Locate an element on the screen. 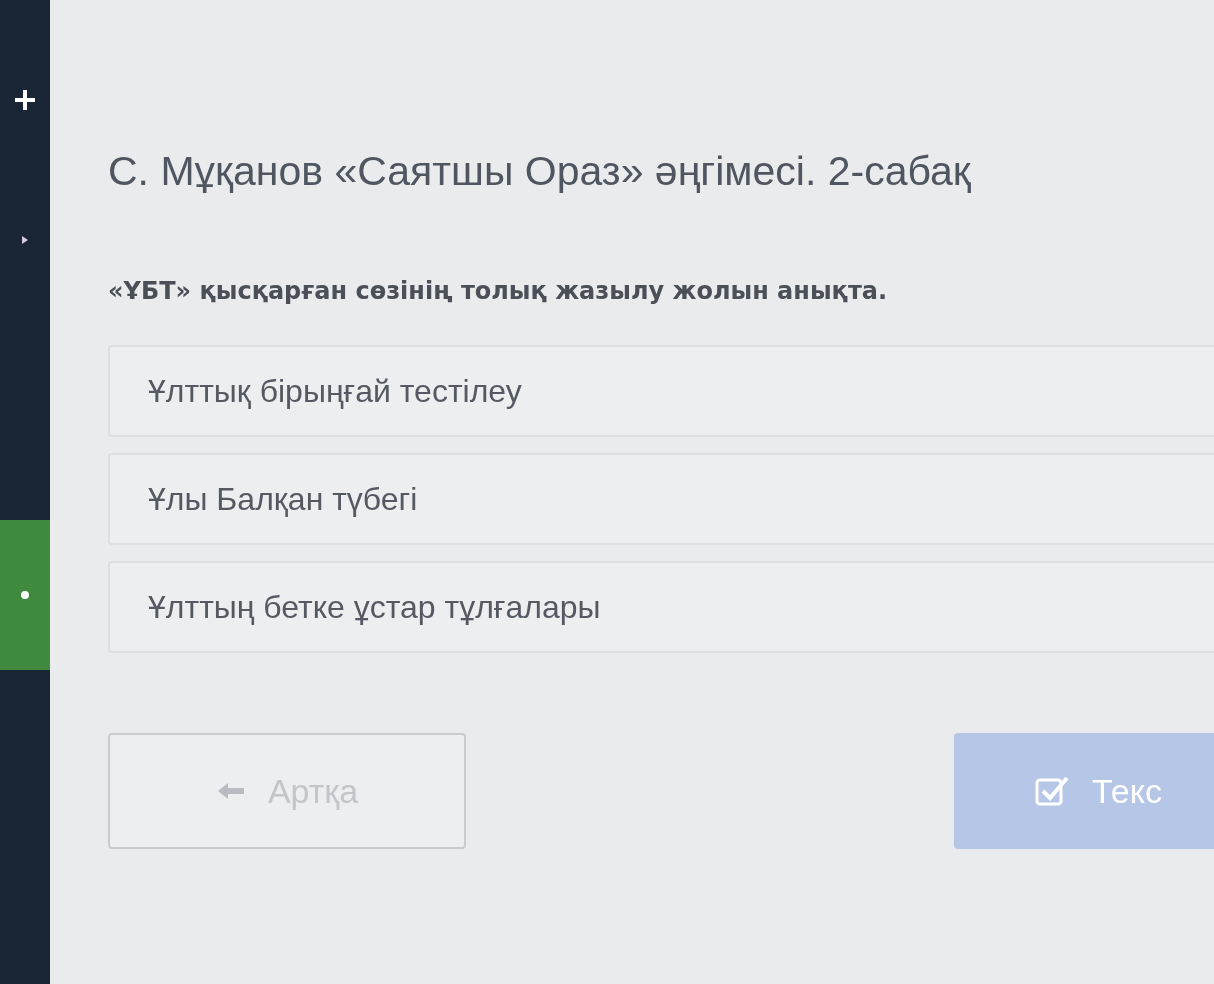 The width and height of the screenshot is (1214, 984). answer-option: Ұлттың бетке ұстар тұлғалары is located at coordinates (661, 607).